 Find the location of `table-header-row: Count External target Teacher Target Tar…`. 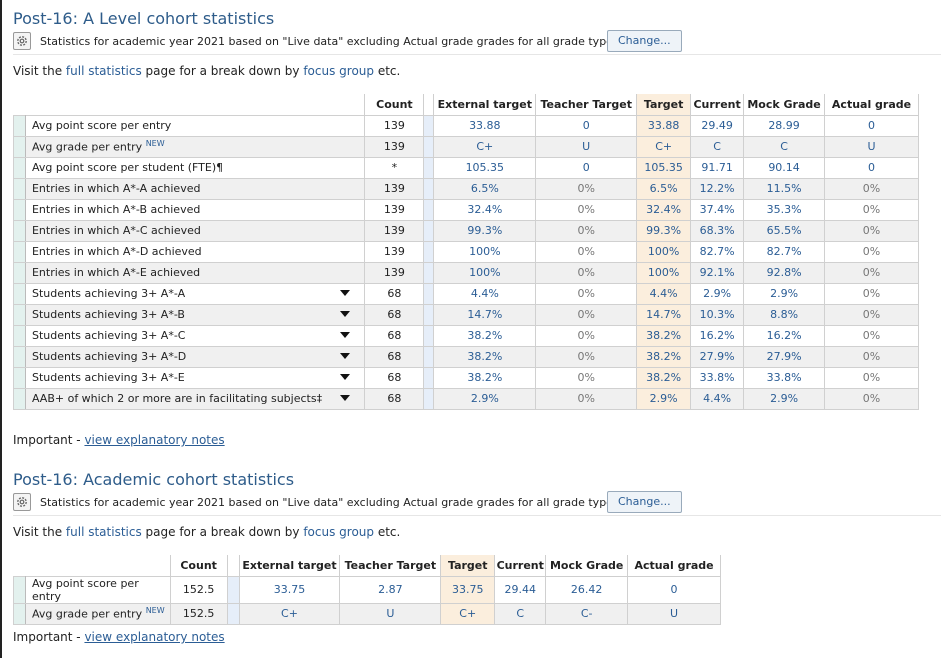

table-header-row: Count External target Teacher Target Tar… is located at coordinates (367, 566).